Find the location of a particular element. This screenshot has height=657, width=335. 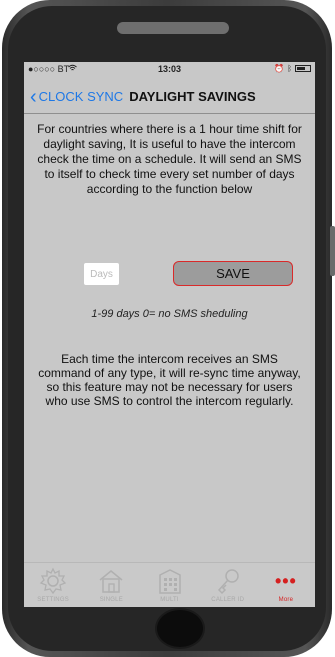

days-hint: 1-99 days 0= no SMS sheduling is located at coordinates (169, 314).